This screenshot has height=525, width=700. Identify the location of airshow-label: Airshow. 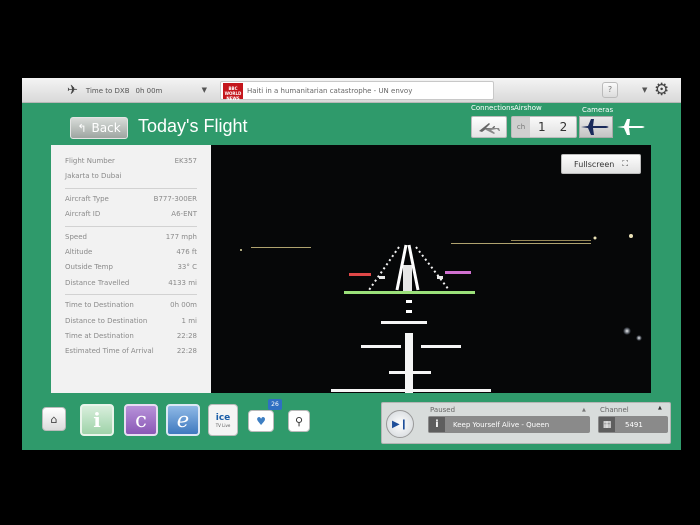
(528, 108).